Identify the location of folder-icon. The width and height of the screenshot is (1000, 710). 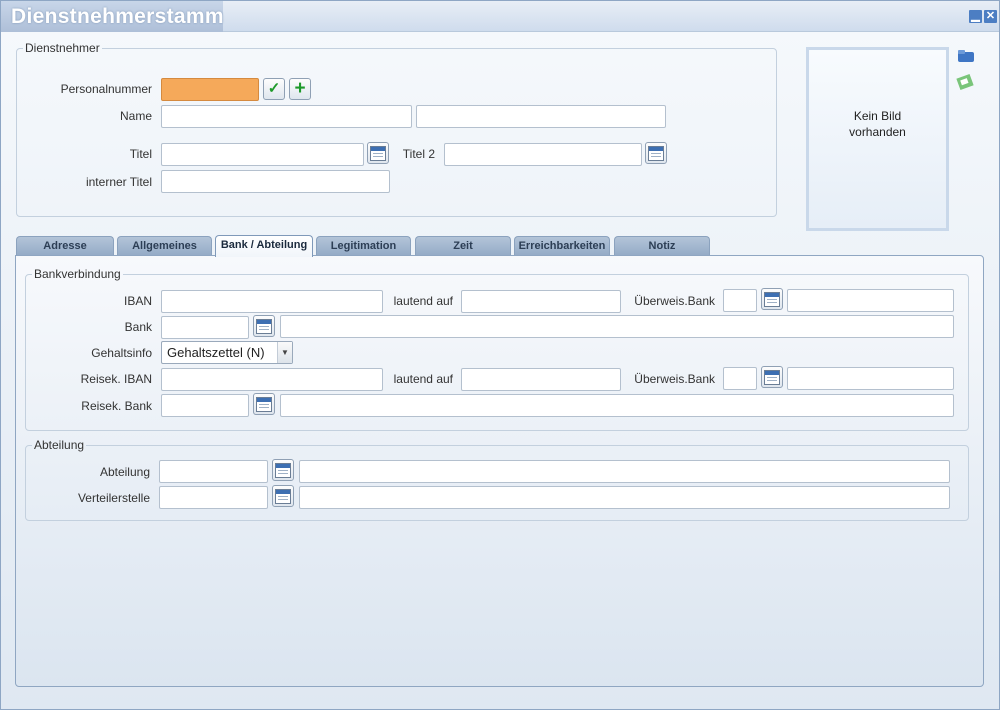
(966, 57).